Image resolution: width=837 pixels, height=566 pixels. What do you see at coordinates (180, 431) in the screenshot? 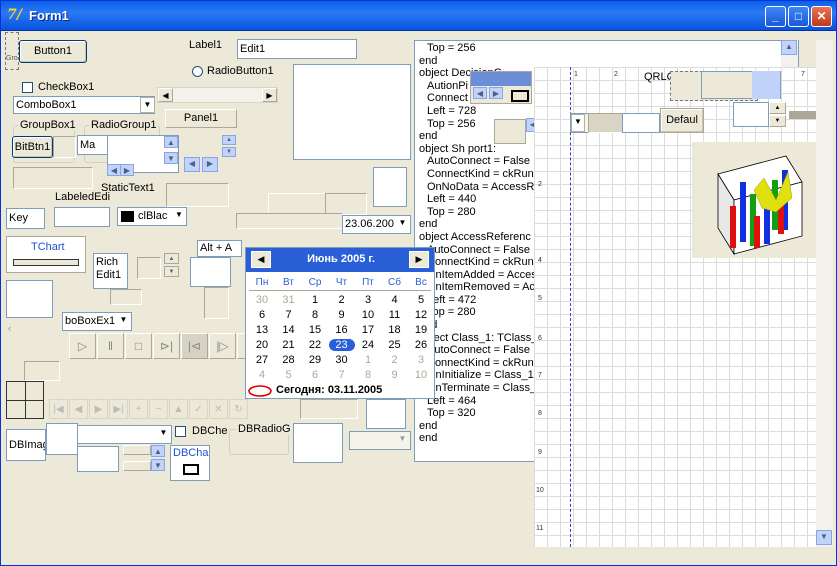
I see `dbcheckbox-box` at bounding box center [180, 431].